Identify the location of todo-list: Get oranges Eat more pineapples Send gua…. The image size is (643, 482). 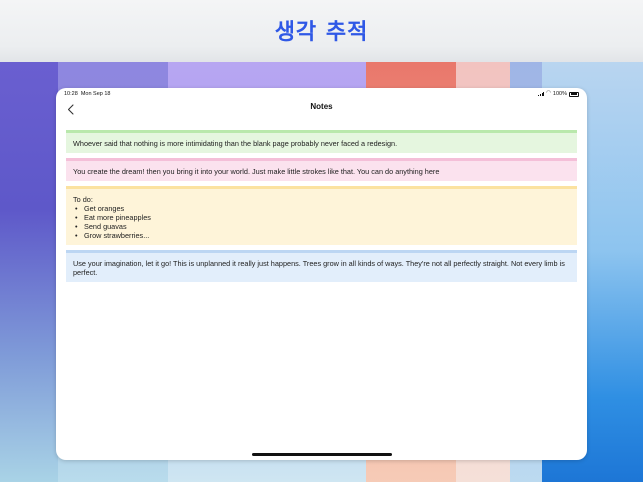
(321, 222).